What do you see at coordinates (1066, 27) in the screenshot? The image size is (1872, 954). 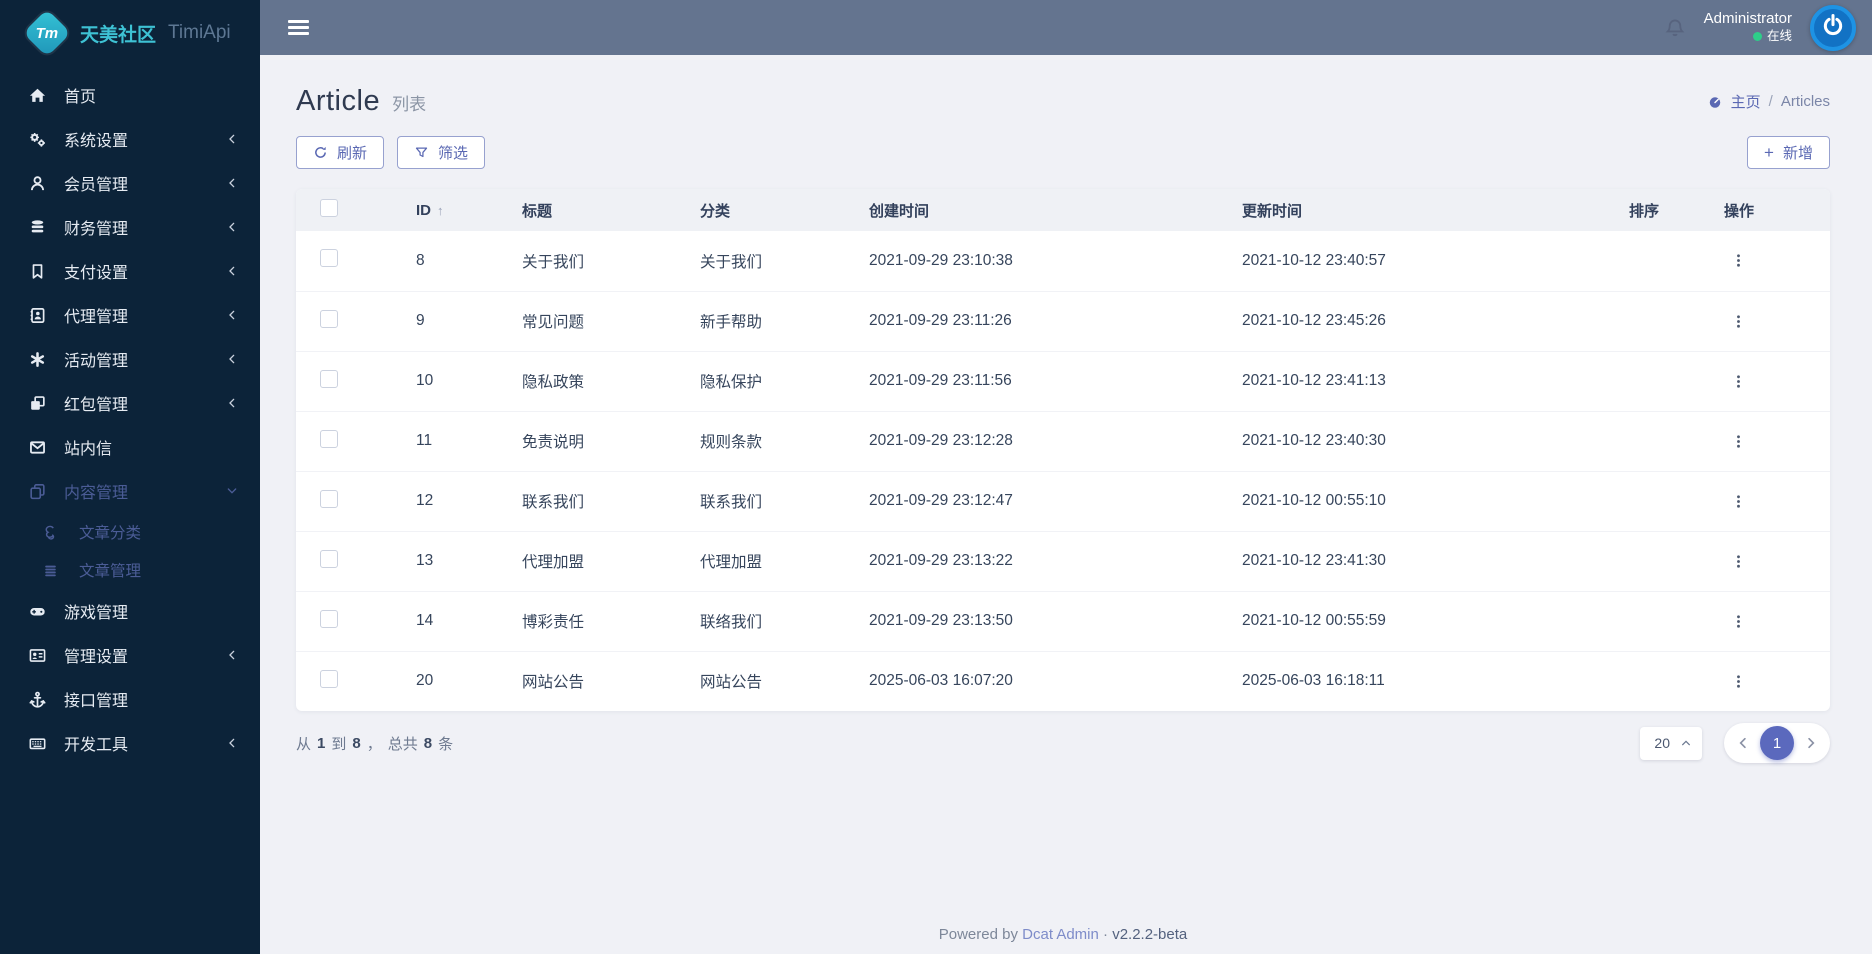 I see `topbar: Administrator 在线` at bounding box center [1066, 27].